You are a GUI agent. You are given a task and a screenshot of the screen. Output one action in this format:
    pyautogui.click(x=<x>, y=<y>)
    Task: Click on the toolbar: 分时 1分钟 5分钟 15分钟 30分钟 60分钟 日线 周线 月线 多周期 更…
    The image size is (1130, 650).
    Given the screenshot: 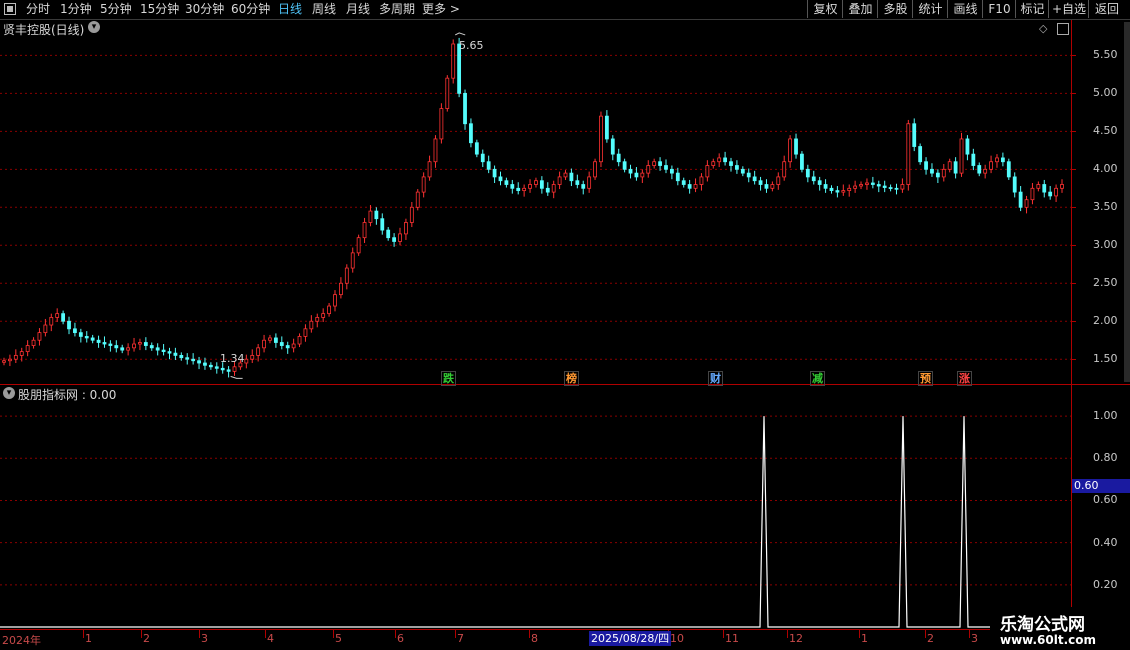 What is the action you would take?
    pyautogui.click(x=565, y=10)
    